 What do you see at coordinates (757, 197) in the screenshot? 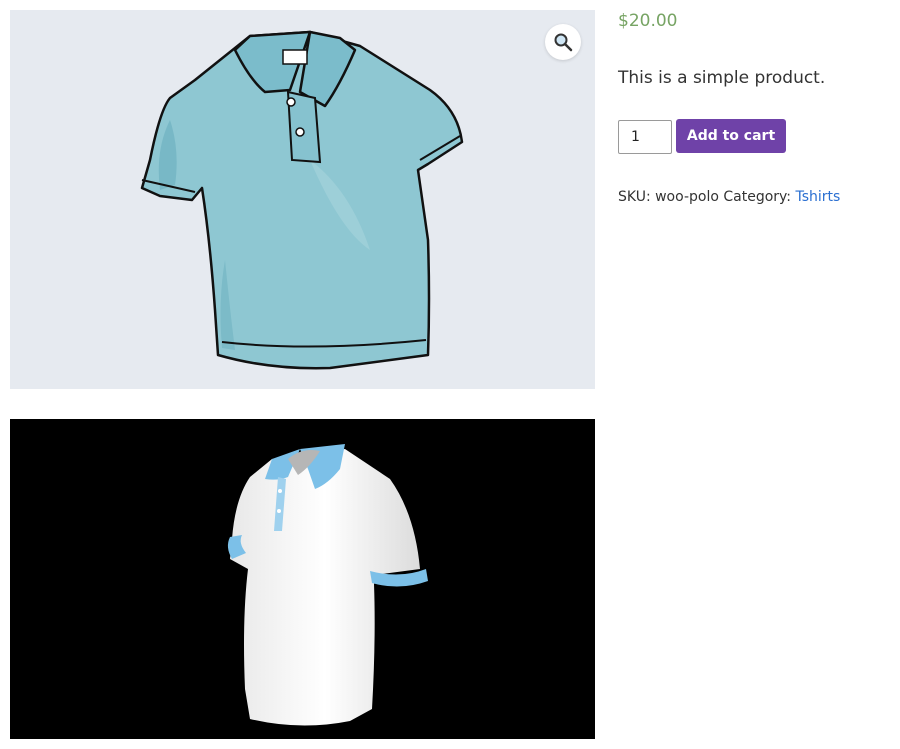
I see `category-label: Category:` at bounding box center [757, 197].